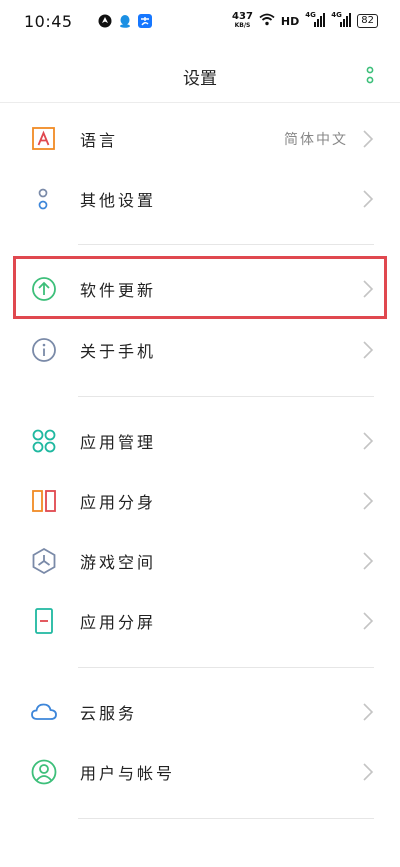  What do you see at coordinates (200, 350) in the screenshot?
I see `settings-item-about-phone: 关于手机` at bounding box center [200, 350].